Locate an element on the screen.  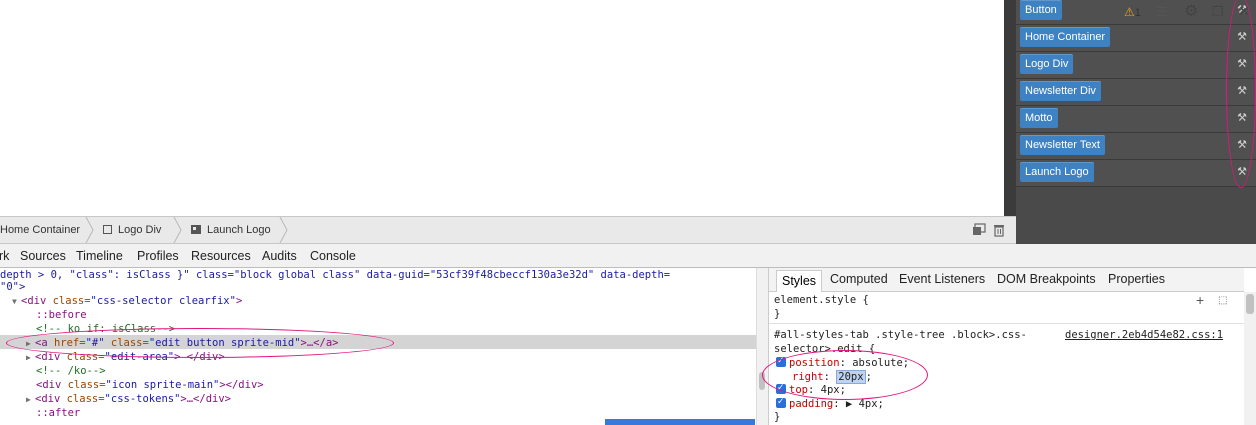
toggle-element-state-icon: ⬚ is located at coordinates (1225, 301).